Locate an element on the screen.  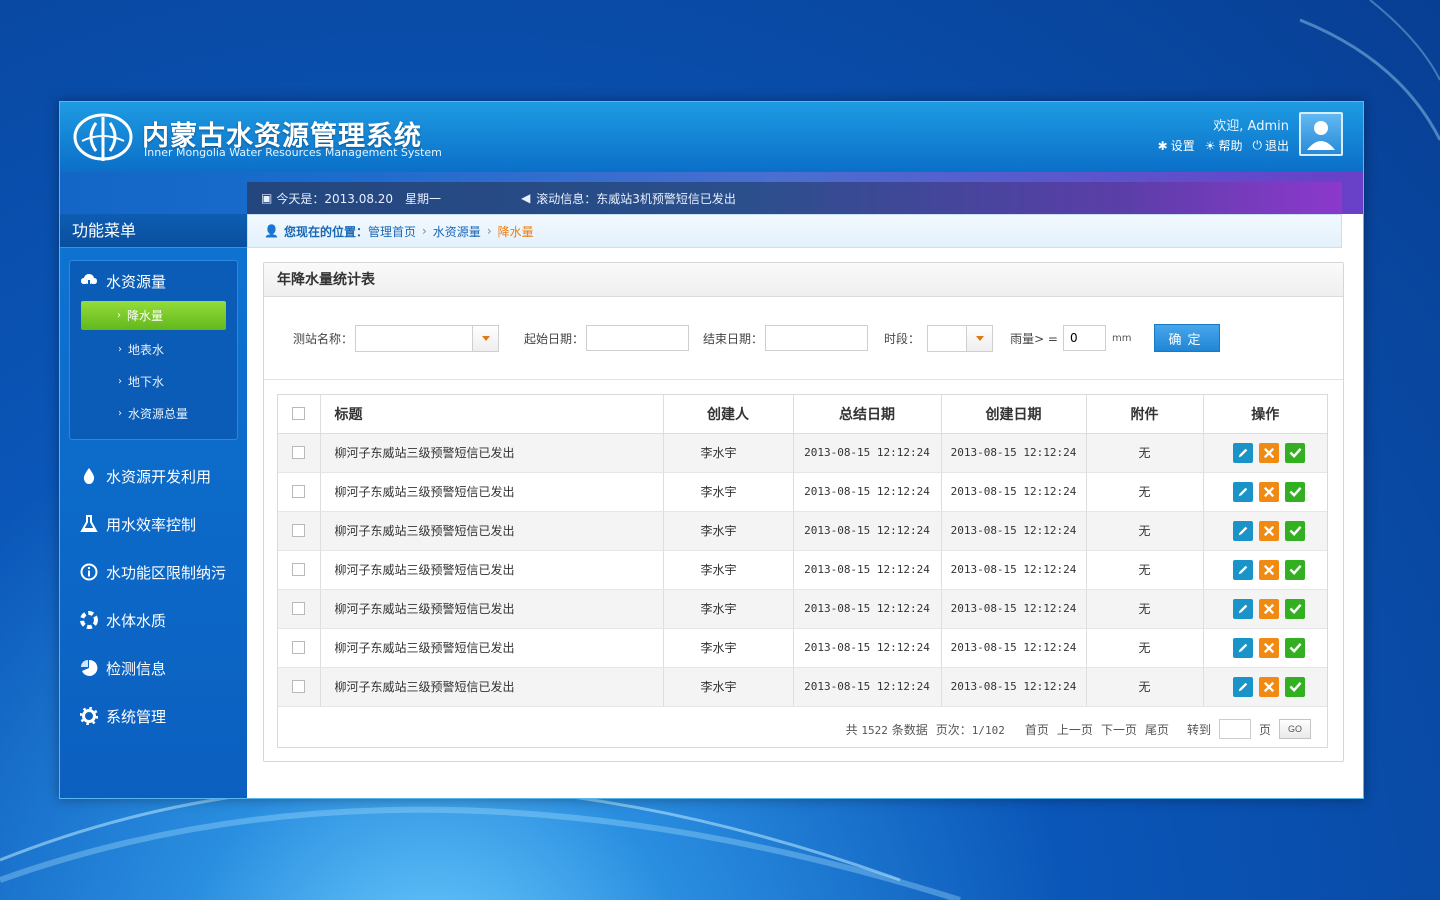
row-select-cell is located at coordinates (299, 531).